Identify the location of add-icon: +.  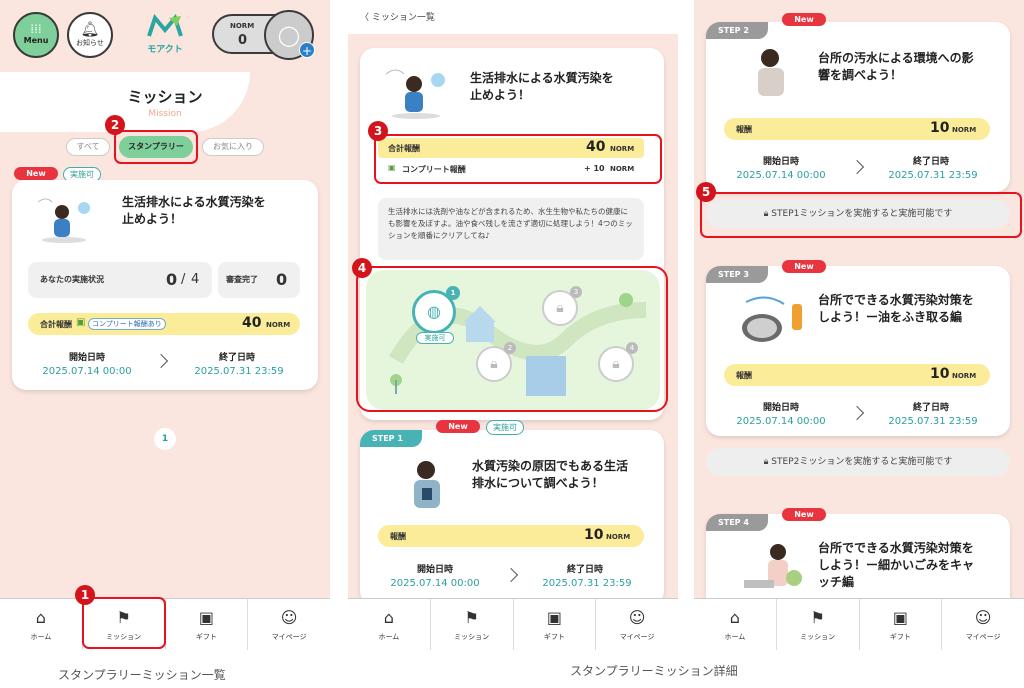
(307, 50).